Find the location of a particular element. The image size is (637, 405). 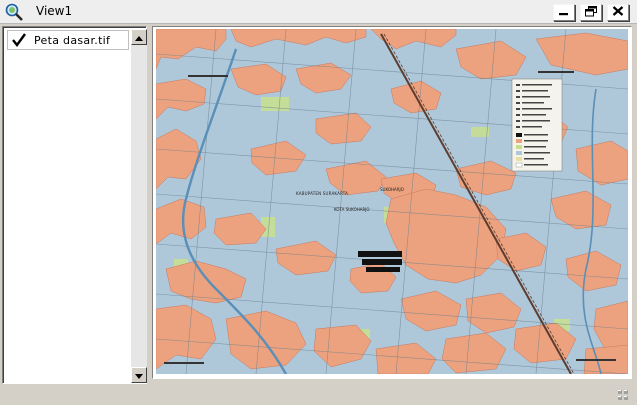

minimize-icon is located at coordinates (564, 12).